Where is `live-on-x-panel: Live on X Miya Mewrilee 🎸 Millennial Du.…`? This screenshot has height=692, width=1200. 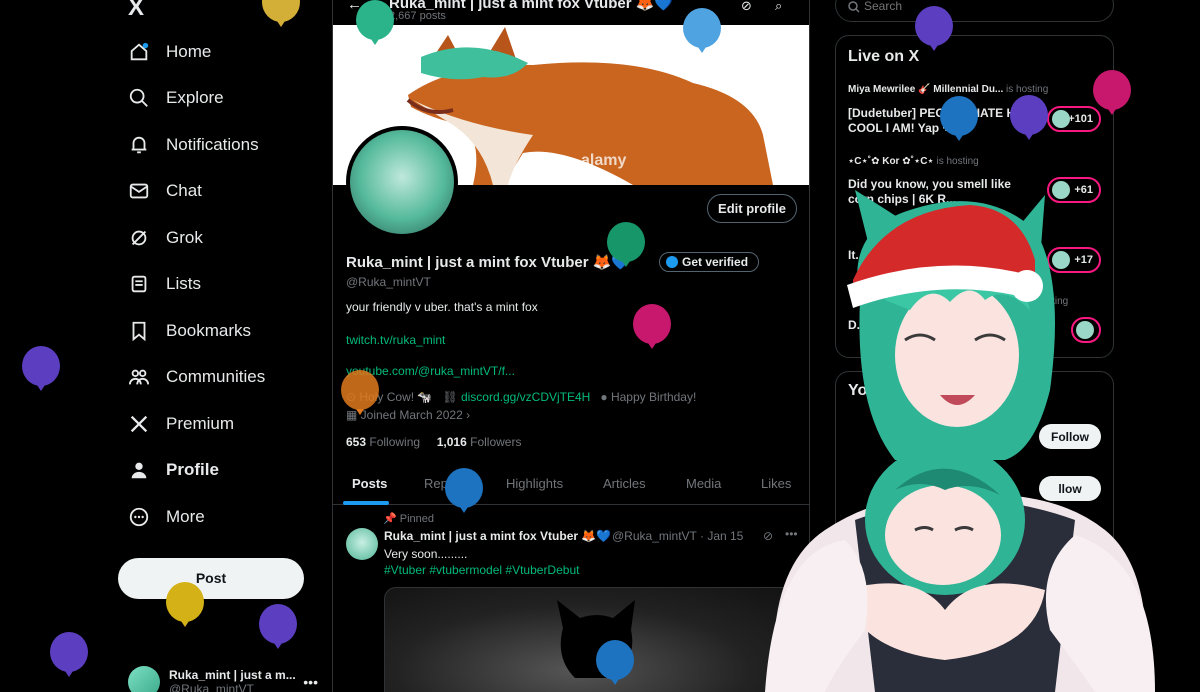 live-on-x-panel: Live on X Miya Mewrilee 🎸 Millennial Du.… is located at coordinates (974, 196).